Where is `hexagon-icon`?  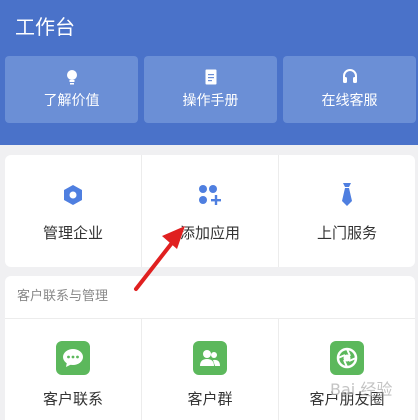
hexagon-icon is located at coordinates (73, 195).